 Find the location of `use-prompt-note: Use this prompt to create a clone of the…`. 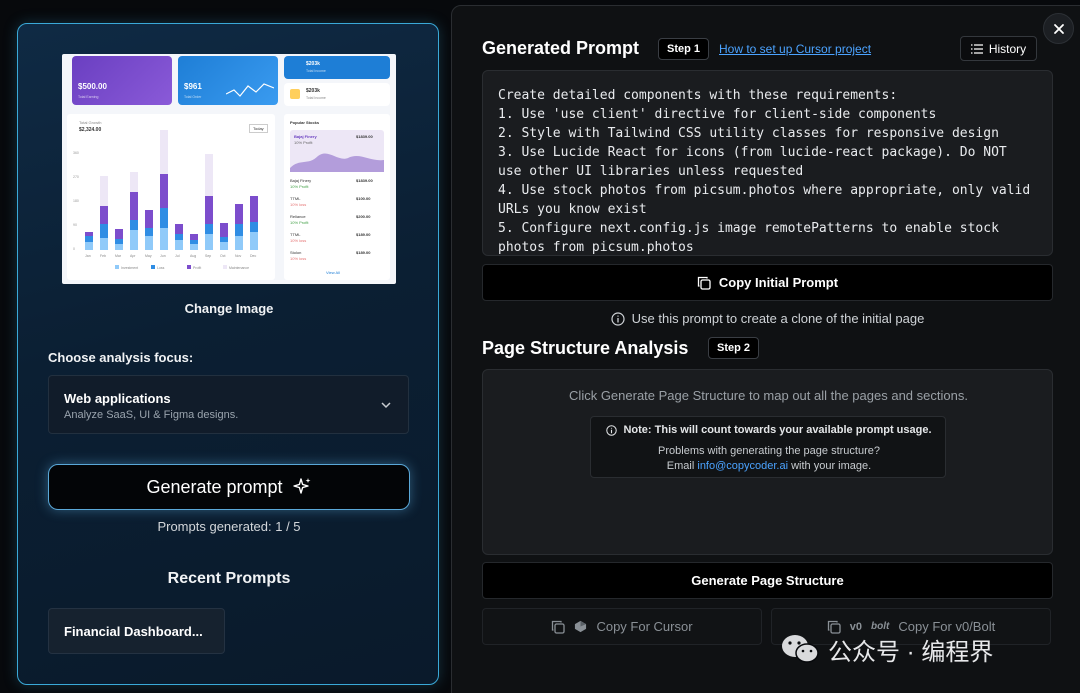

use-prompt-note: Use this prompt to create a clone of the… is located at coordinates (767, 318).